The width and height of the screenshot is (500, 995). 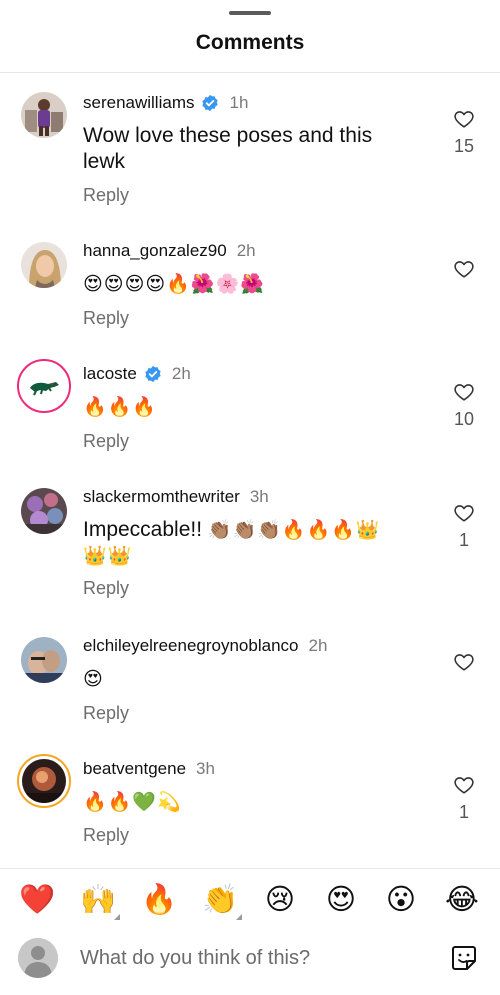 I want to click on clap-emoji: 👏, so click(x=220, y=900).